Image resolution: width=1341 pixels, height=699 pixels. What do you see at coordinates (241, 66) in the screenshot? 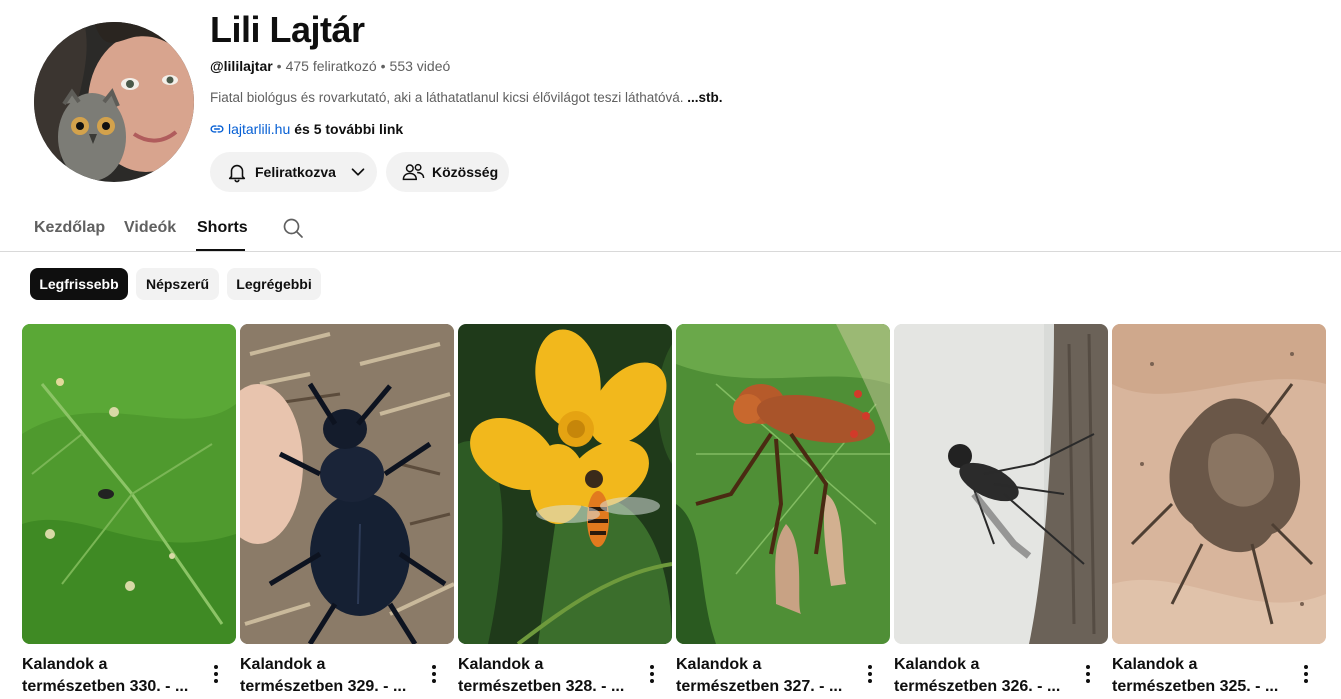
I see `channel-handle: @lililajtar` at bounding box center [241, 66].